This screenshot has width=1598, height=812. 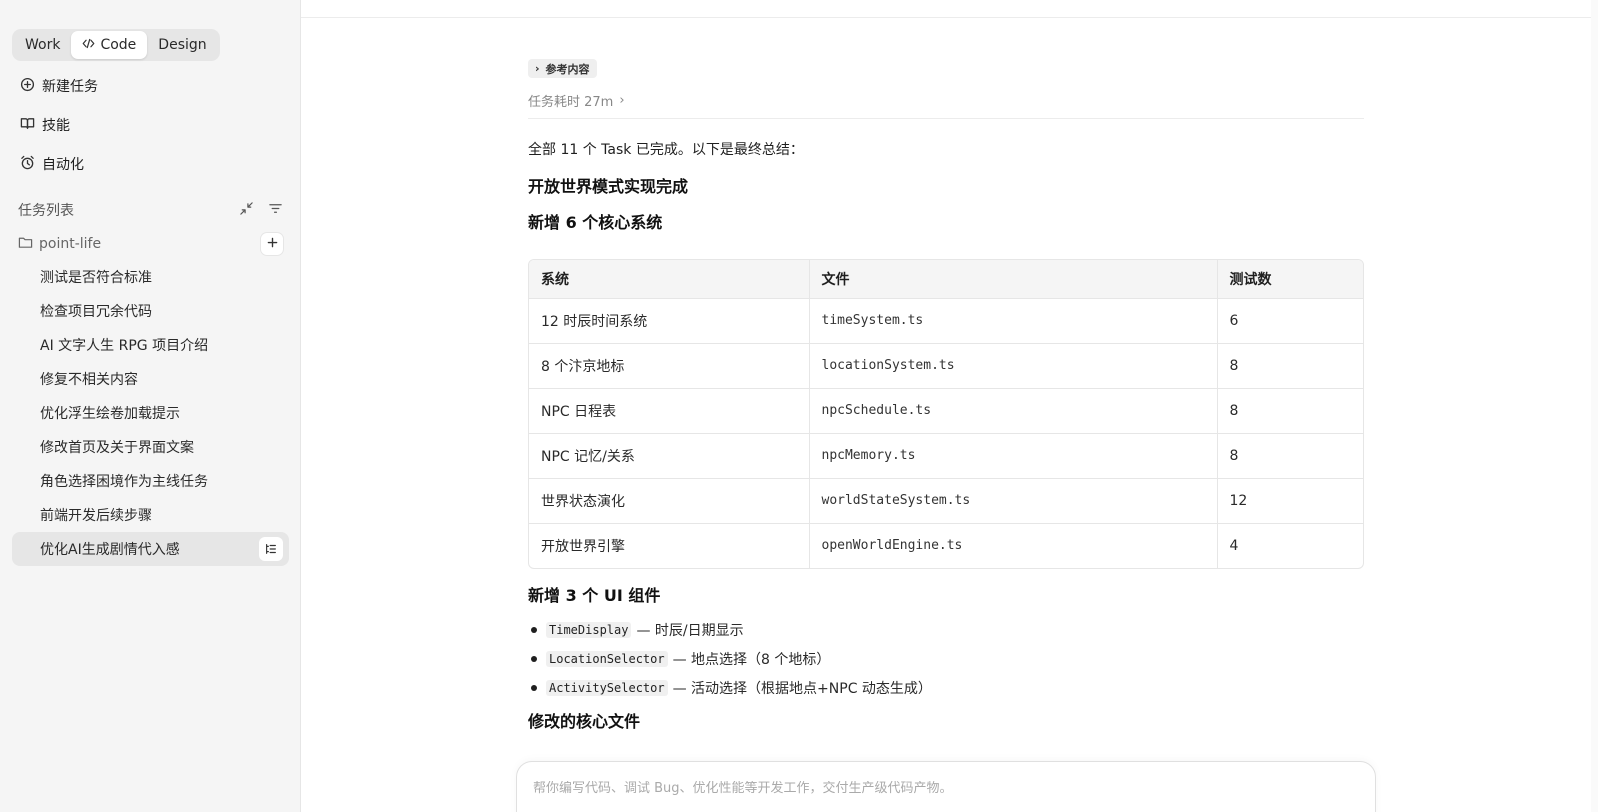 I want to click on table-row: 8 个汴京地标 locationSystem.ts 8, so click(x=946, y=366).